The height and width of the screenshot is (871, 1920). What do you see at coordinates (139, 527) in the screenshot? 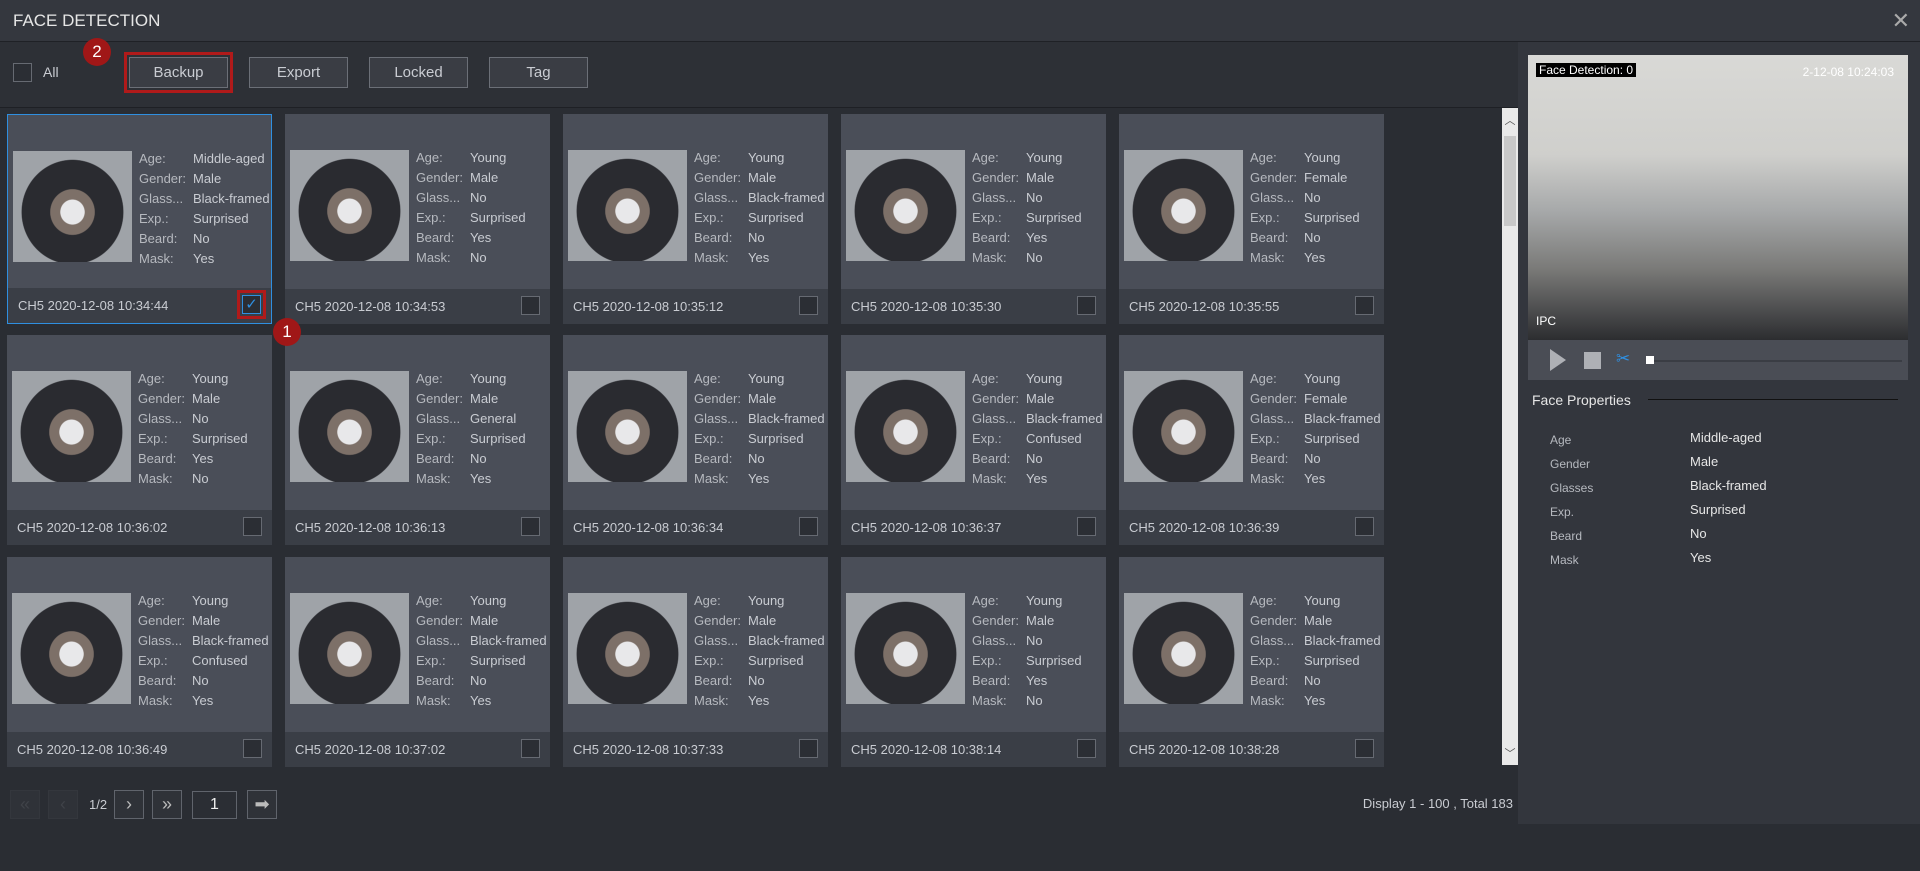
I see `card-footer: CH5 2020-12-08 10:36:02` at bounding box center [139, 527].